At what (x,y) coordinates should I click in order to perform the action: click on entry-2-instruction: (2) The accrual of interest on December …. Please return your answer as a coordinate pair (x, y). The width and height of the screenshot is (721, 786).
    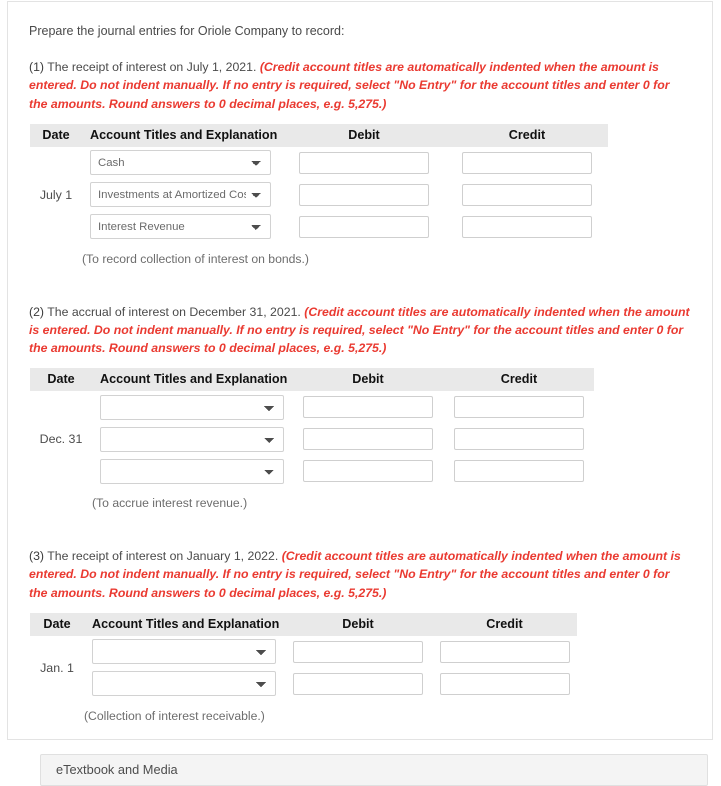
    Looking at the image, I should click on (359, 330).